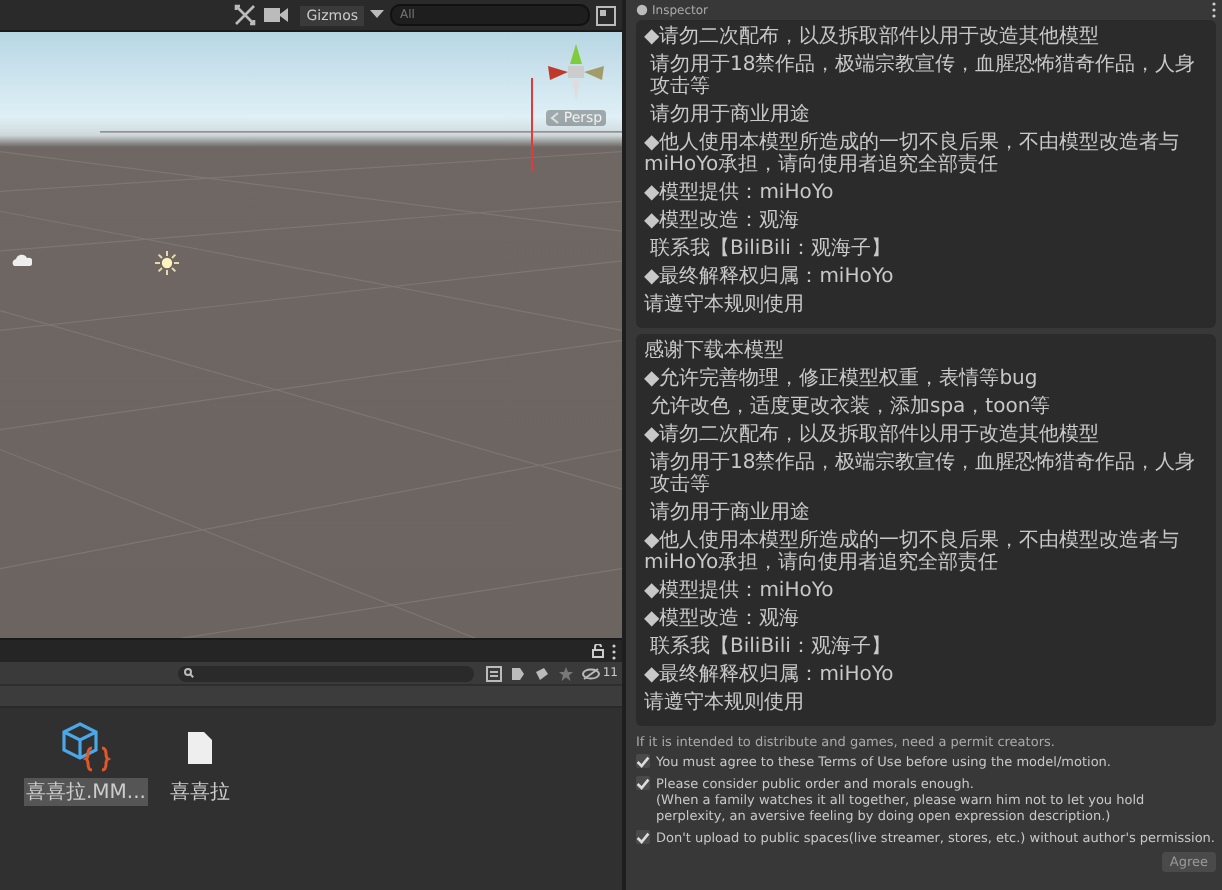  What do you see at coordinates (842, 379) in the screenshot?
I see `rule-text: ◆允许完善物理，修正模型权重，表情等bug` at bounding box center [842, 379].